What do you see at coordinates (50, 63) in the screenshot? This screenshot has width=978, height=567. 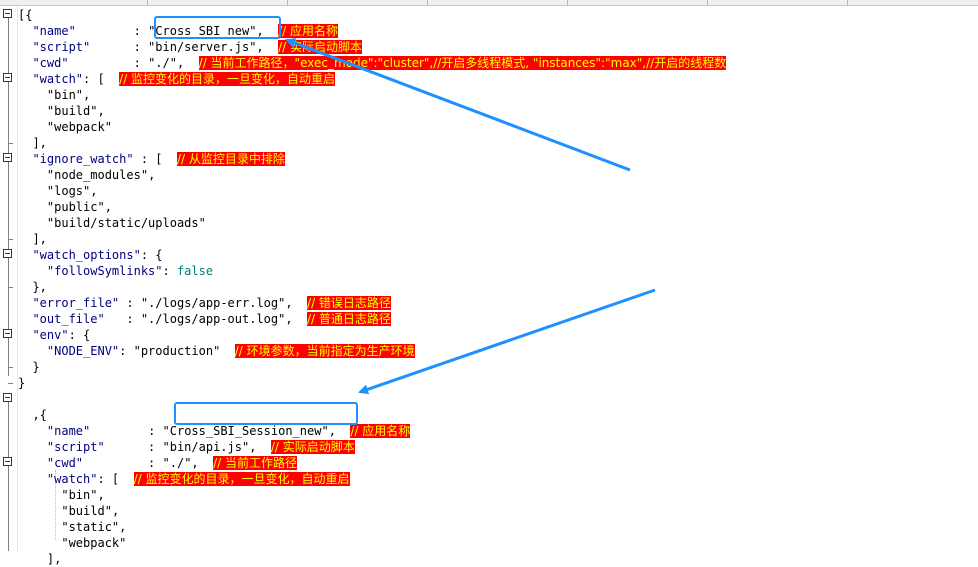 I see `json-key: "cwd"` at bounding box center [50, 63].